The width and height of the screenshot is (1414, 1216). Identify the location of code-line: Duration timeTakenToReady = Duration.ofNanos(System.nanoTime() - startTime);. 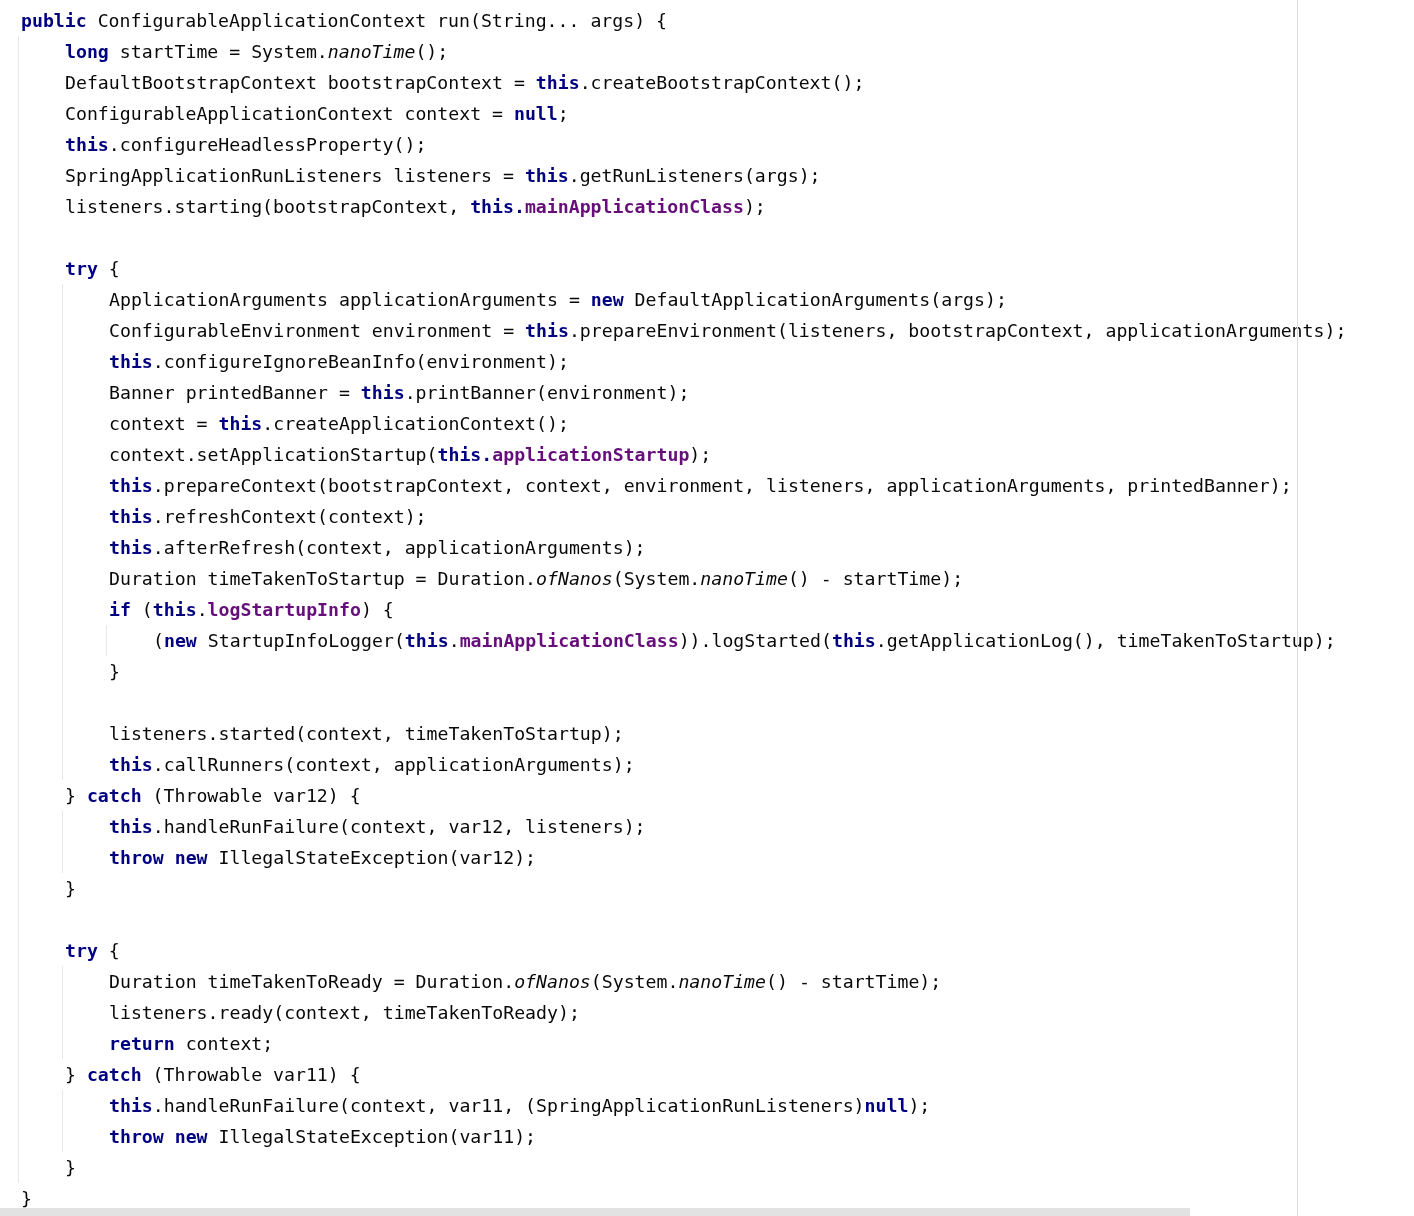
(525, 981).